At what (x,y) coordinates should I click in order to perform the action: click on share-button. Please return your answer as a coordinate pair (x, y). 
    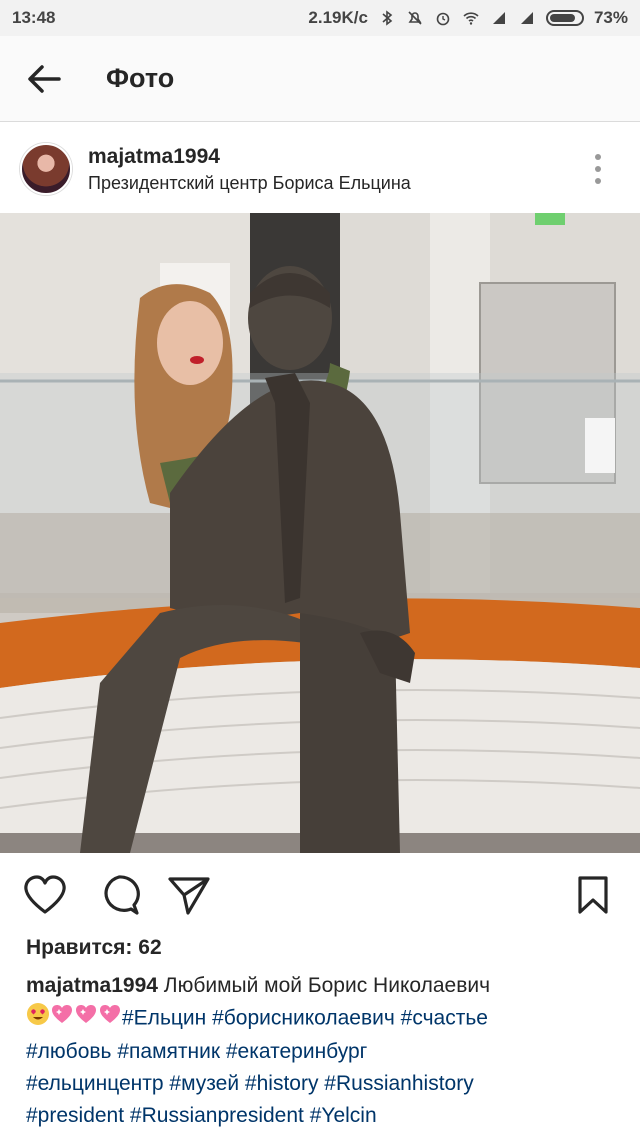
    Looking at the image, I should click on (189, 895).